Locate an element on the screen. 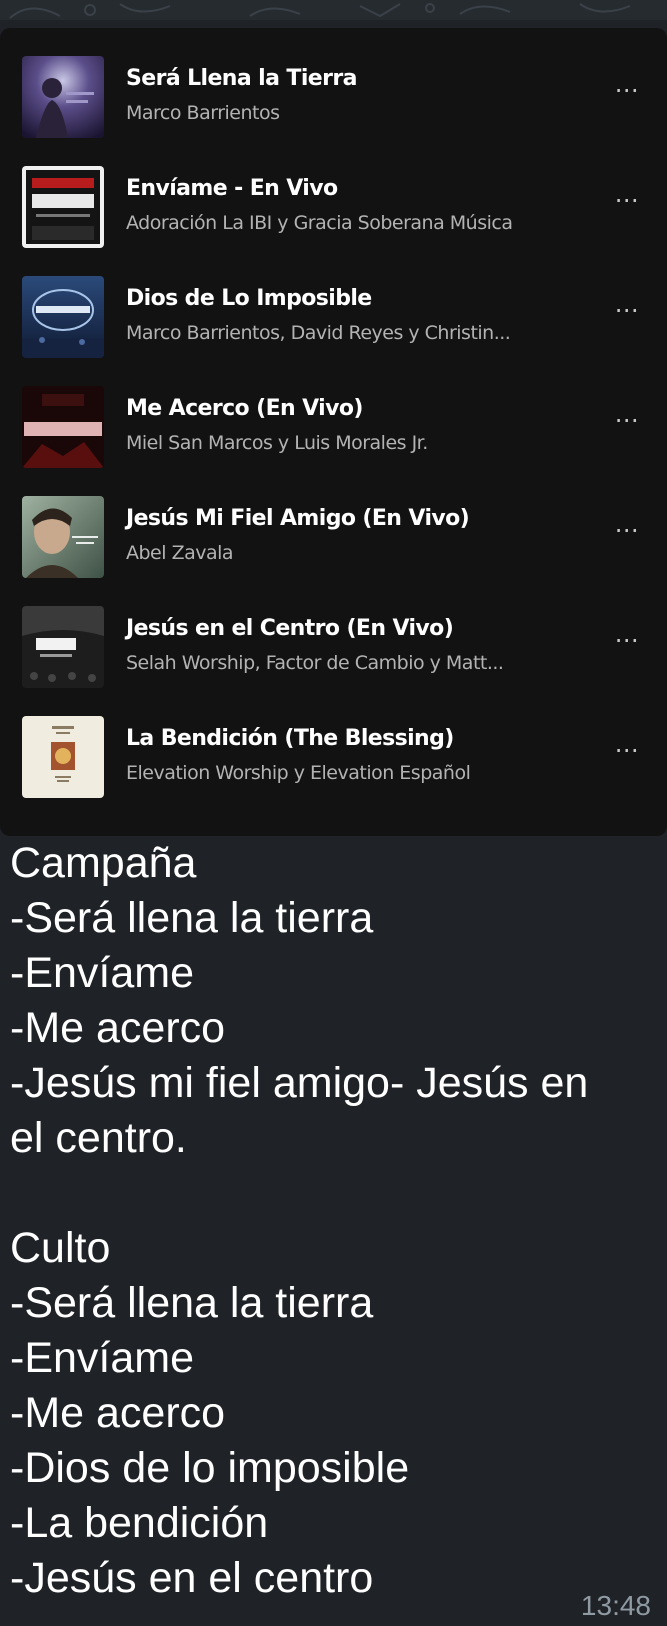 The image size is (667, 1626). message-line: el centro. is located at coordinates (98, 1138).